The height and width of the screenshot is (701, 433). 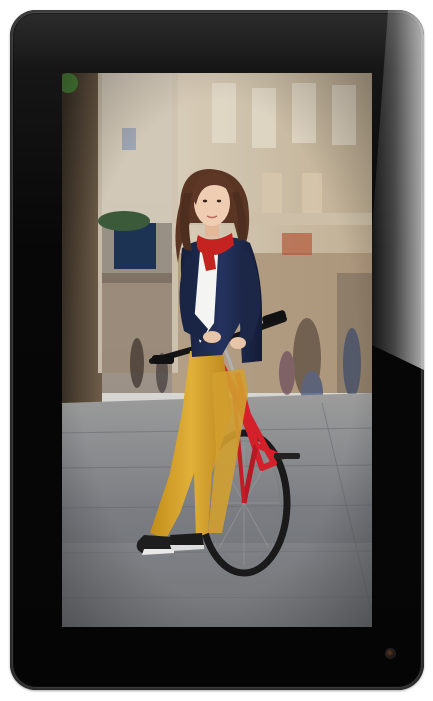 What do you see at coordinates (394, 190) in the screenshot?
I see `side-reflection` at bounding box center [394, 190].